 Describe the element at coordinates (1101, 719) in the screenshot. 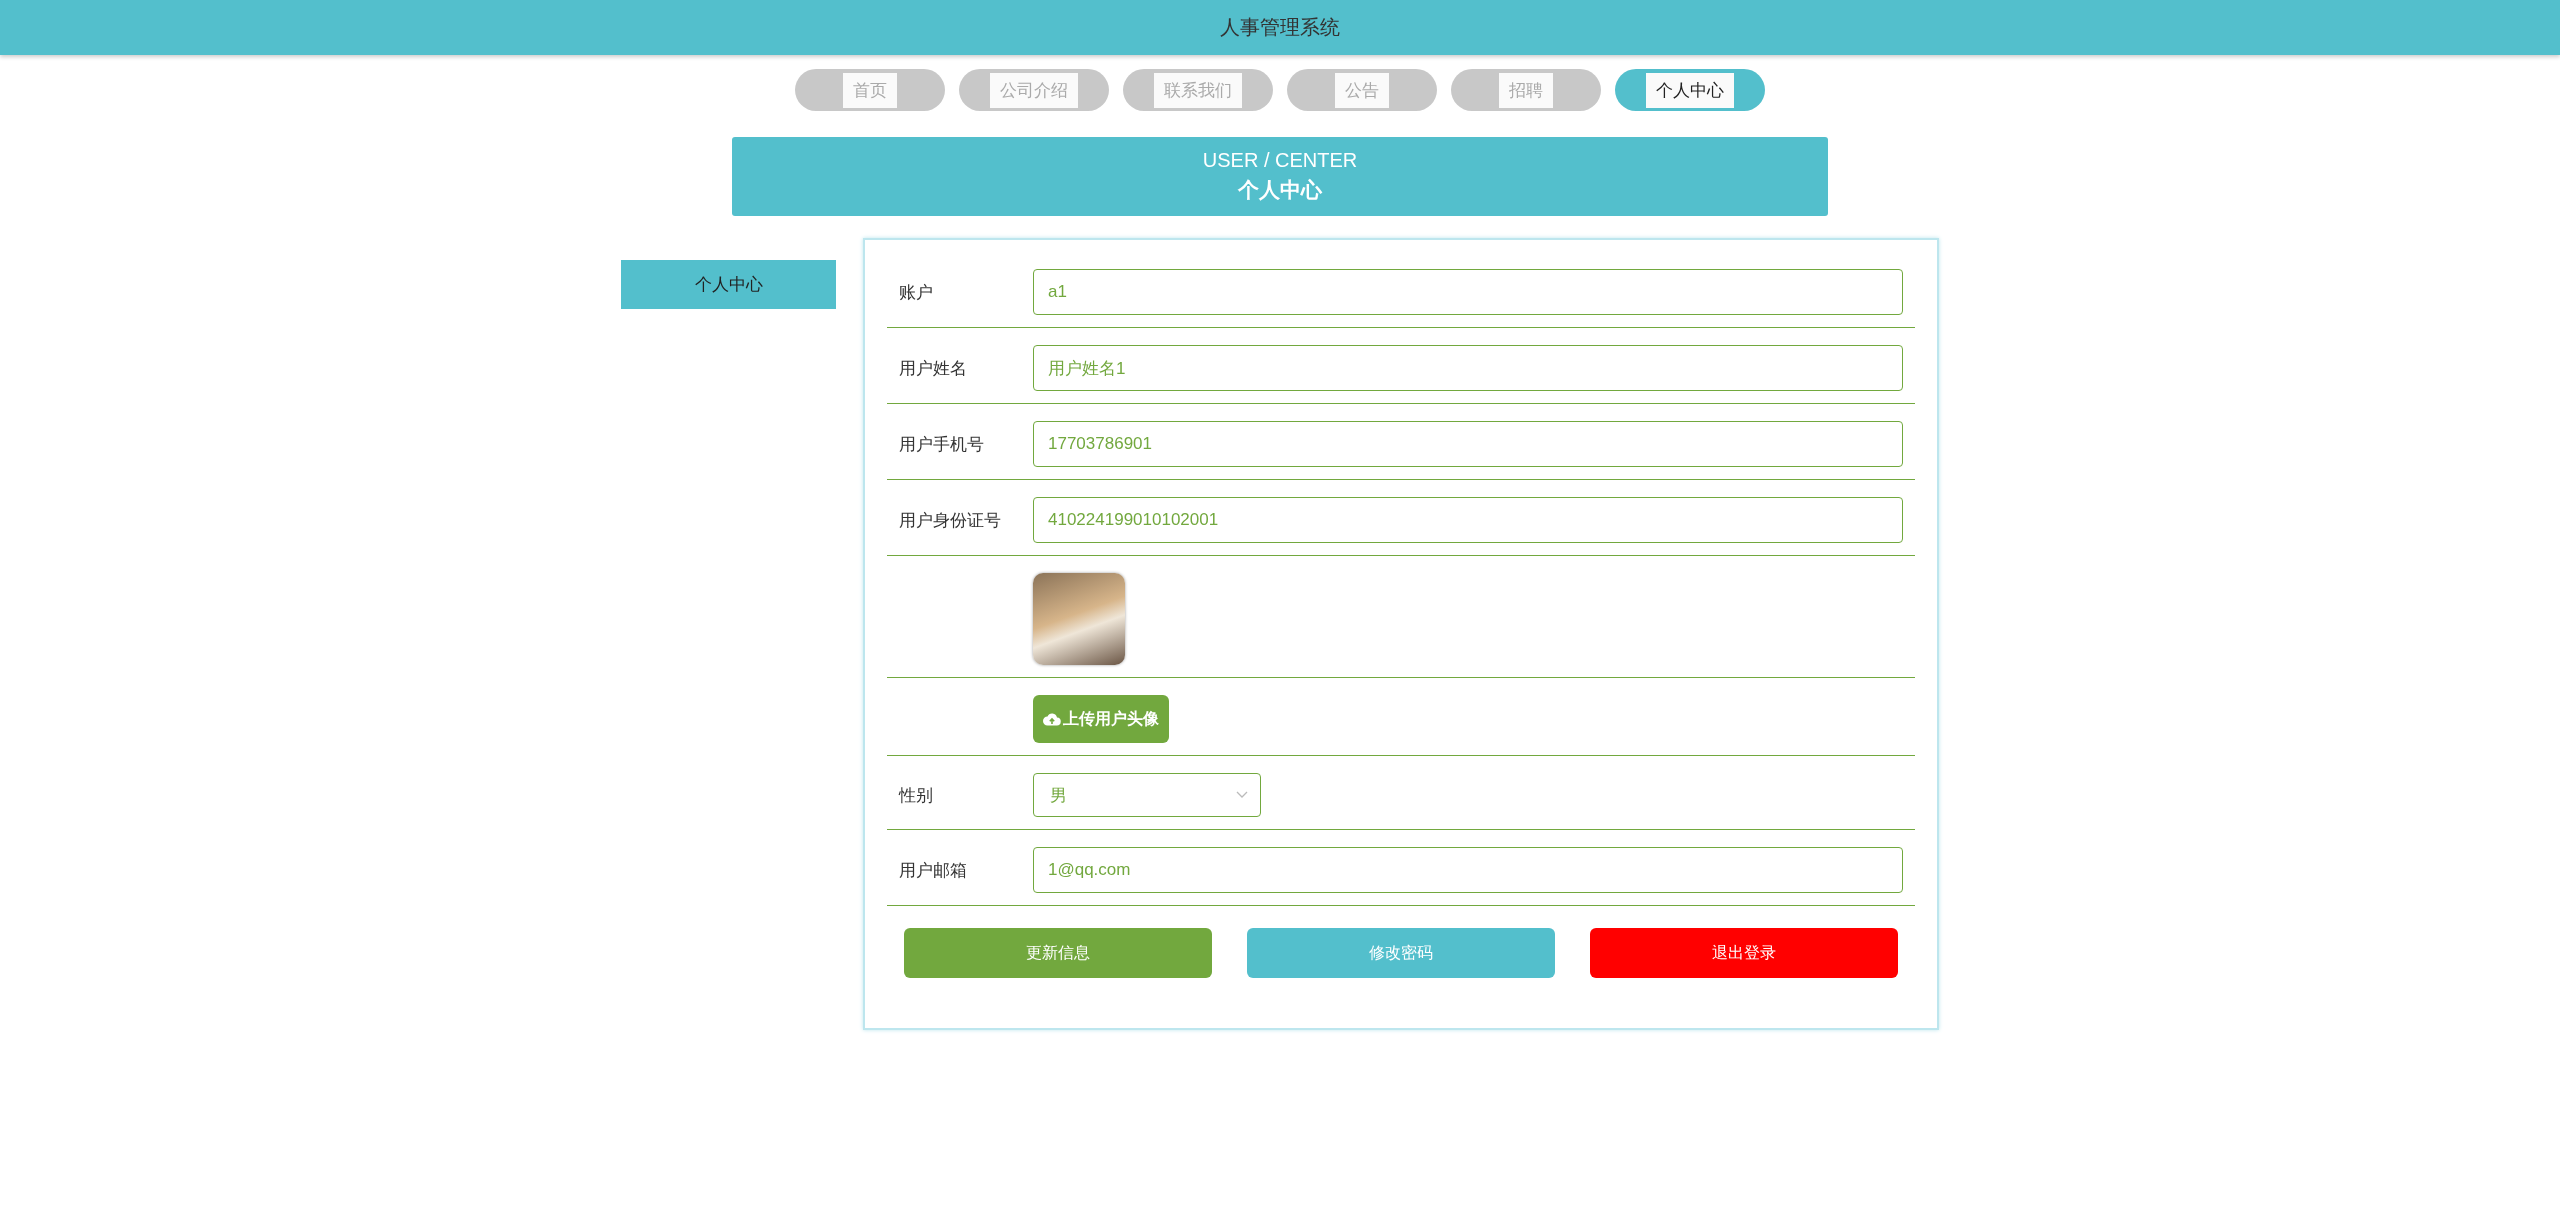

I see `upload-button: 上传用户头像` at that location.